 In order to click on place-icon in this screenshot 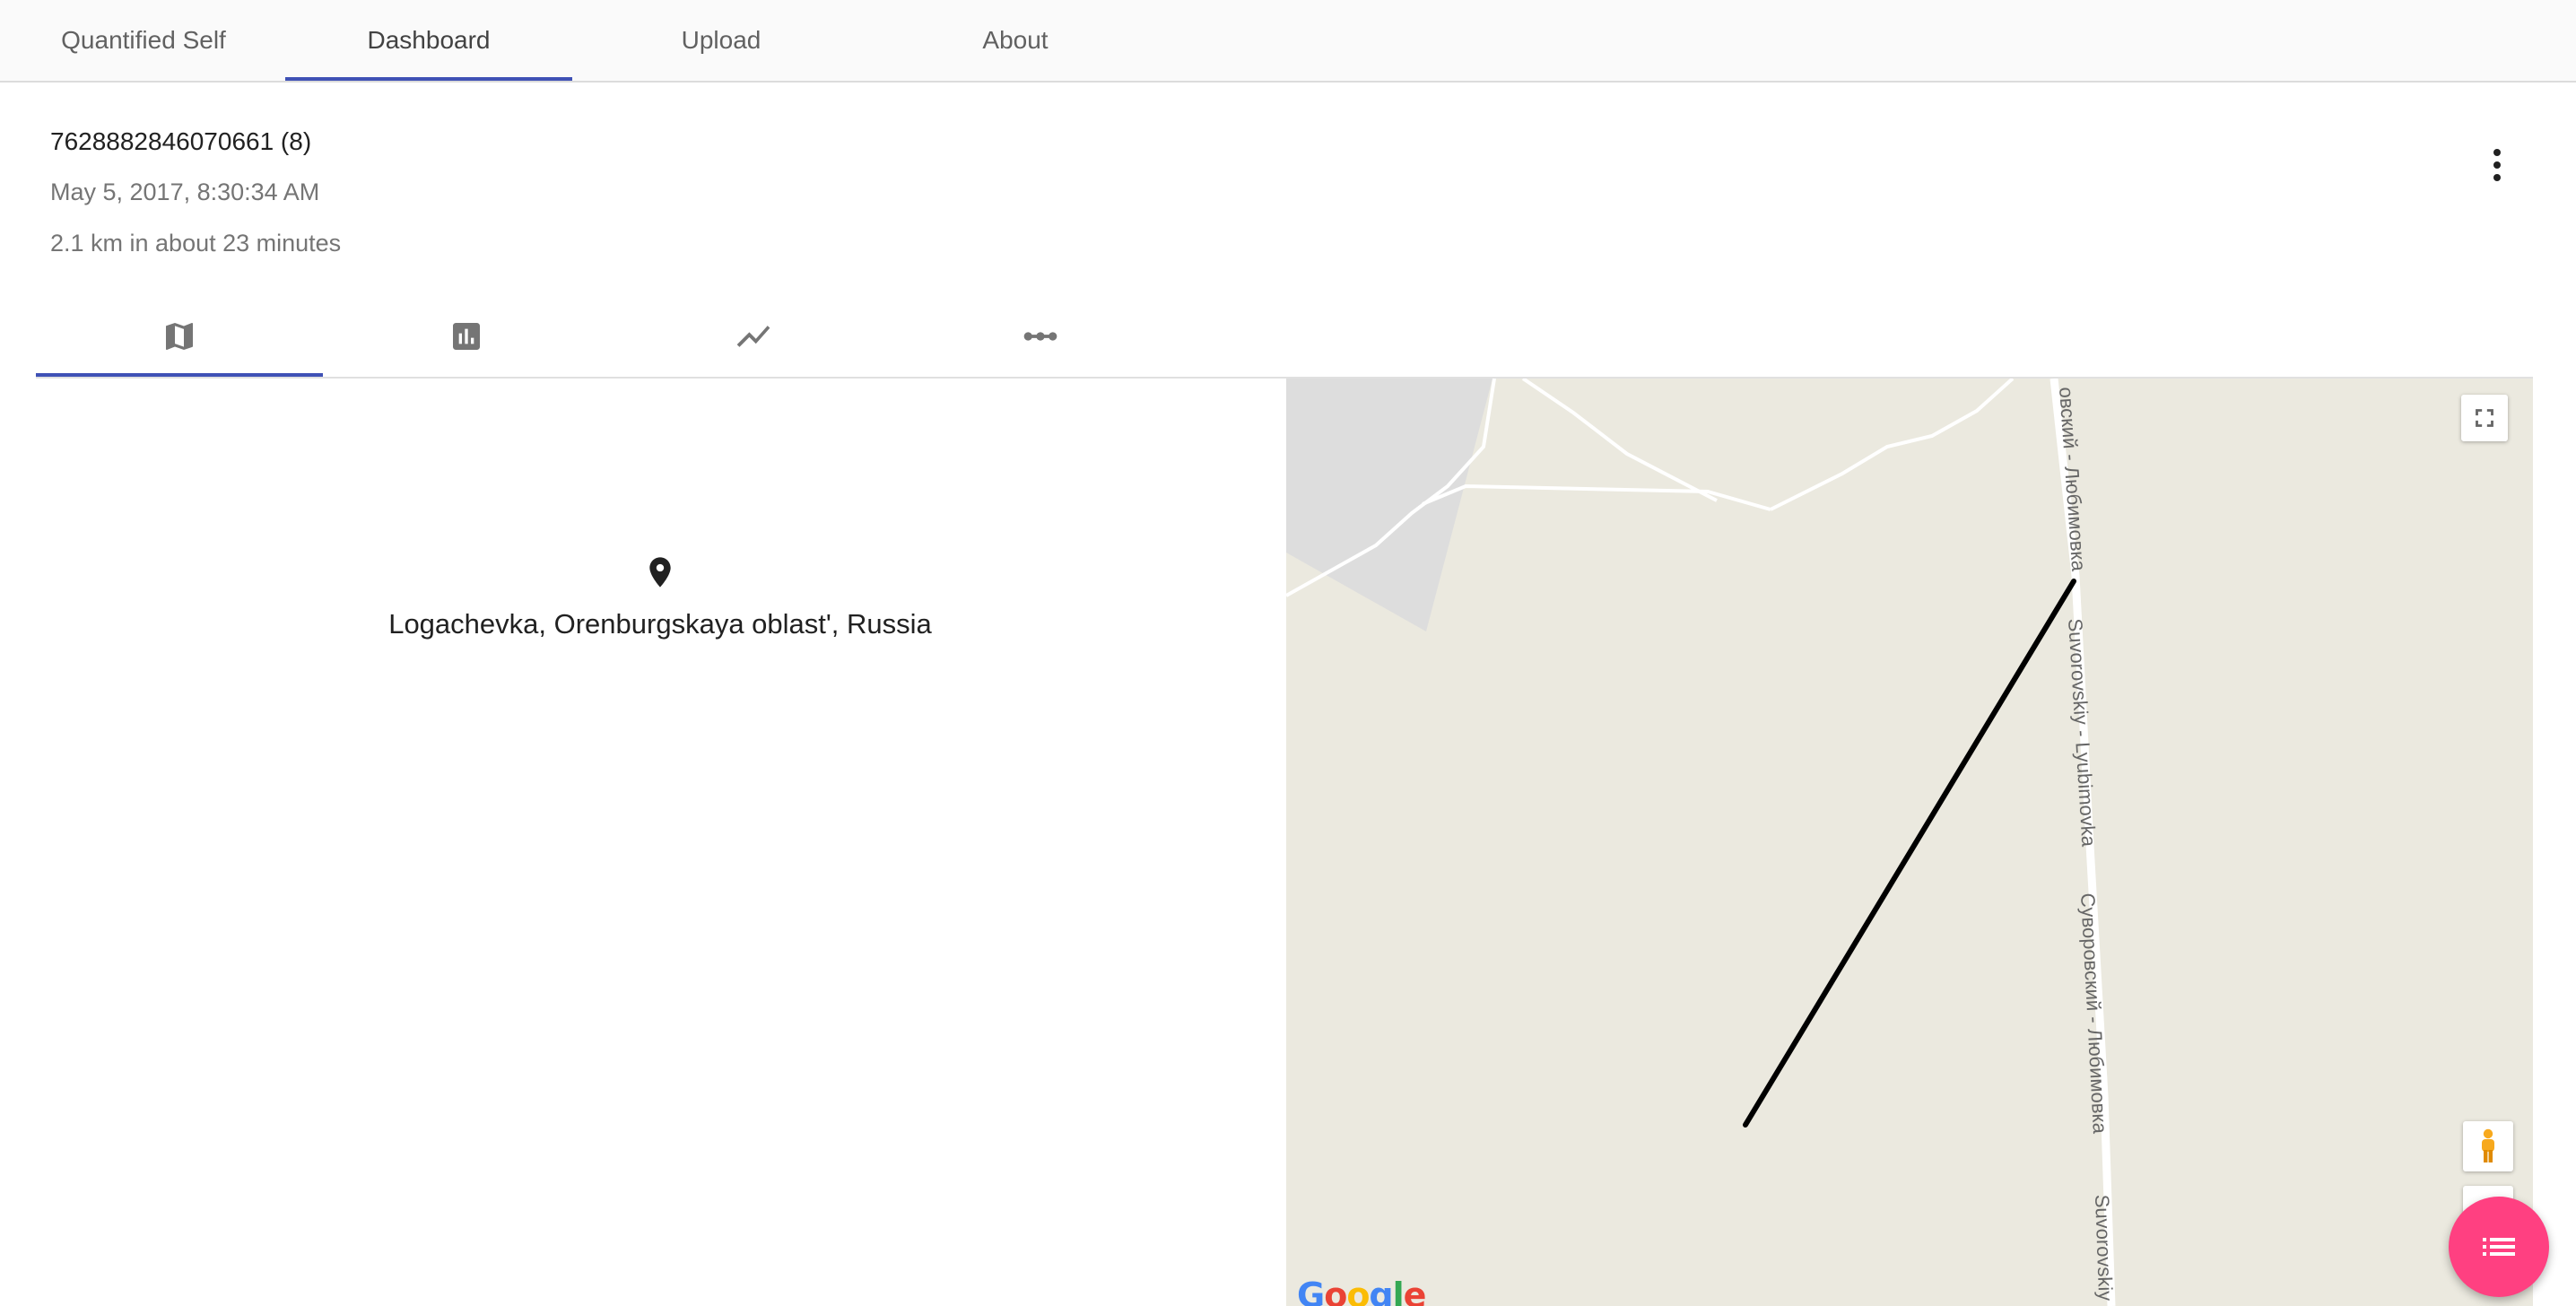, I will do `click(660, 572)`.